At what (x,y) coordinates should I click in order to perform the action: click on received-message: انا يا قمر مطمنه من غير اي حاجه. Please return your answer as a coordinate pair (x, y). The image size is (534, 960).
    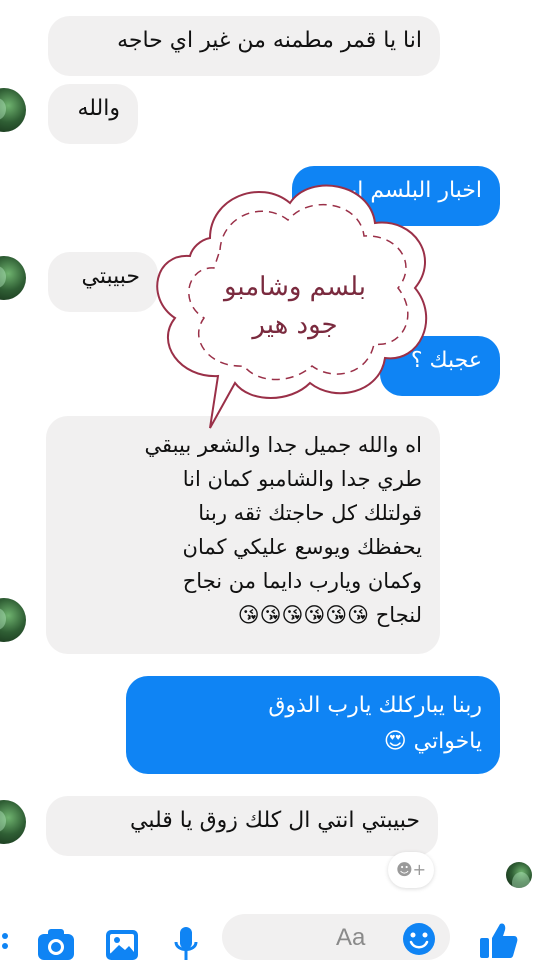
    Looking at the image, I should click on (244, 46).